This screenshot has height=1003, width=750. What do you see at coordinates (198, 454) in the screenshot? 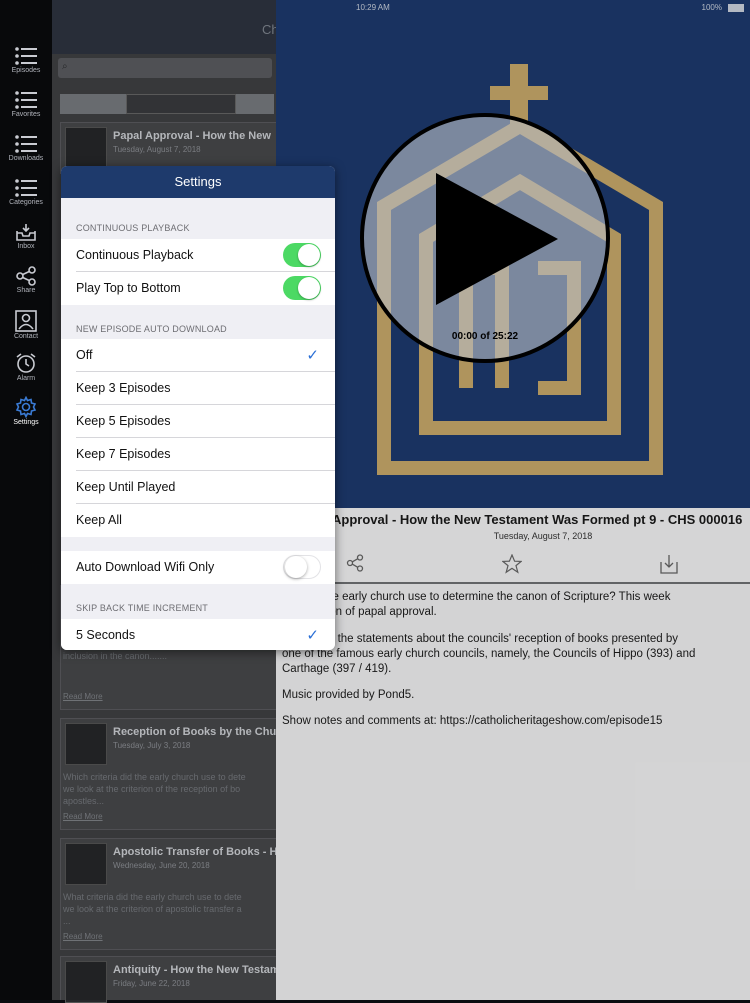
I see `download-option-keep-7: Keep 7 Episodes` at bounding box center [198, 454].